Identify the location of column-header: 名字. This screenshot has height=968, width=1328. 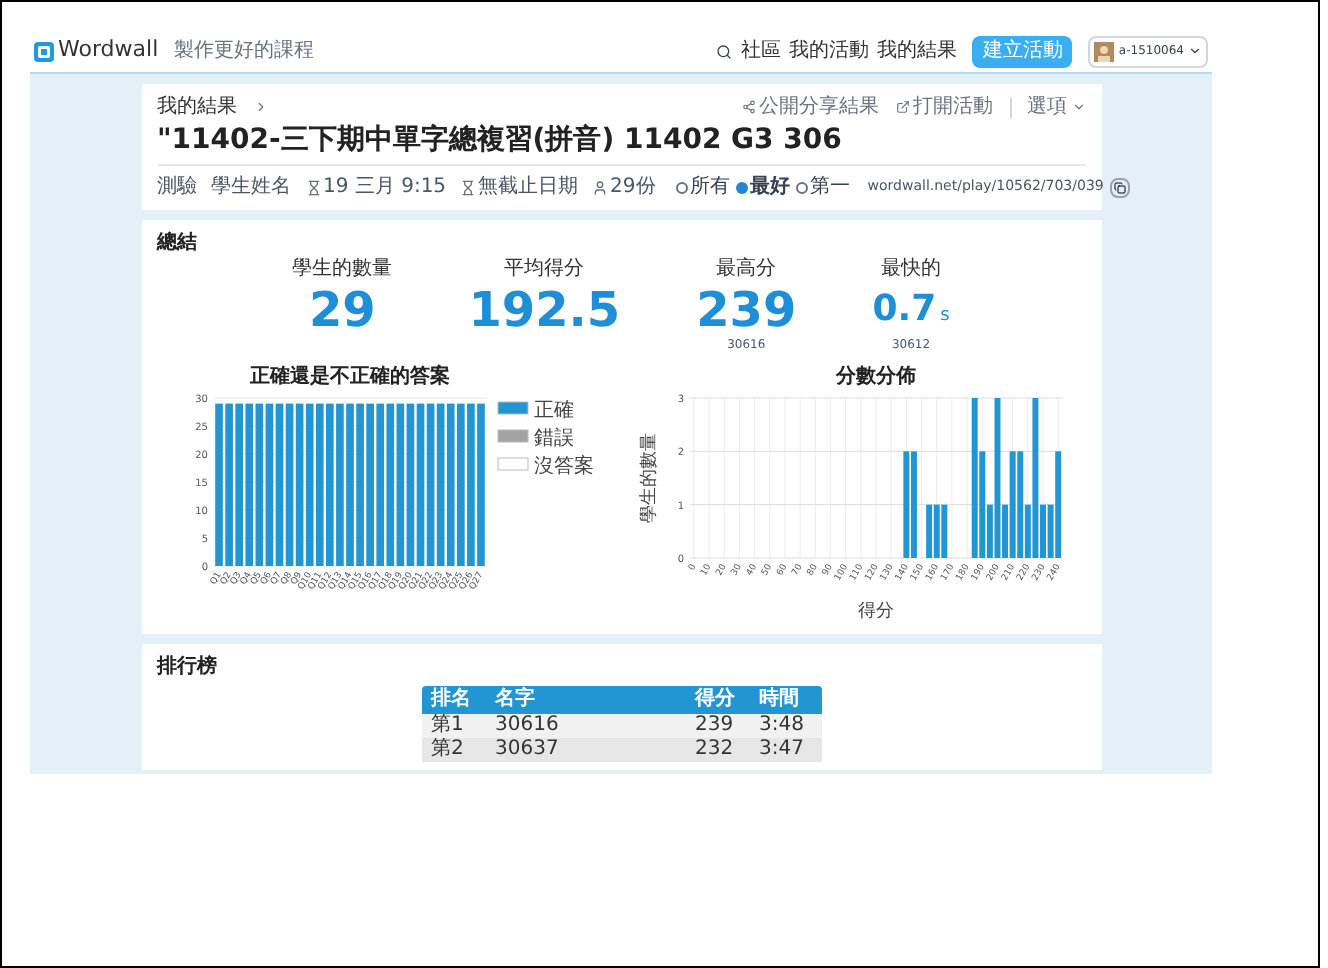
(515, 700).